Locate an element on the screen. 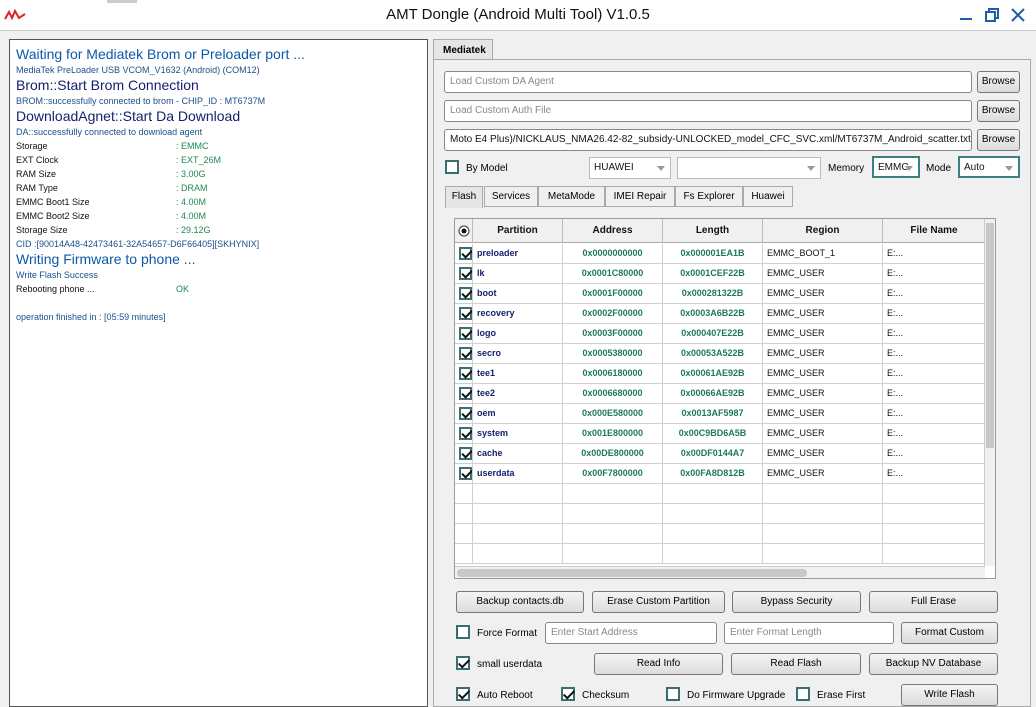 The width and height of the screenshot is (1036, 707). backup-contacts-button: Backup contacts.db is located at coordinates (520, 602).